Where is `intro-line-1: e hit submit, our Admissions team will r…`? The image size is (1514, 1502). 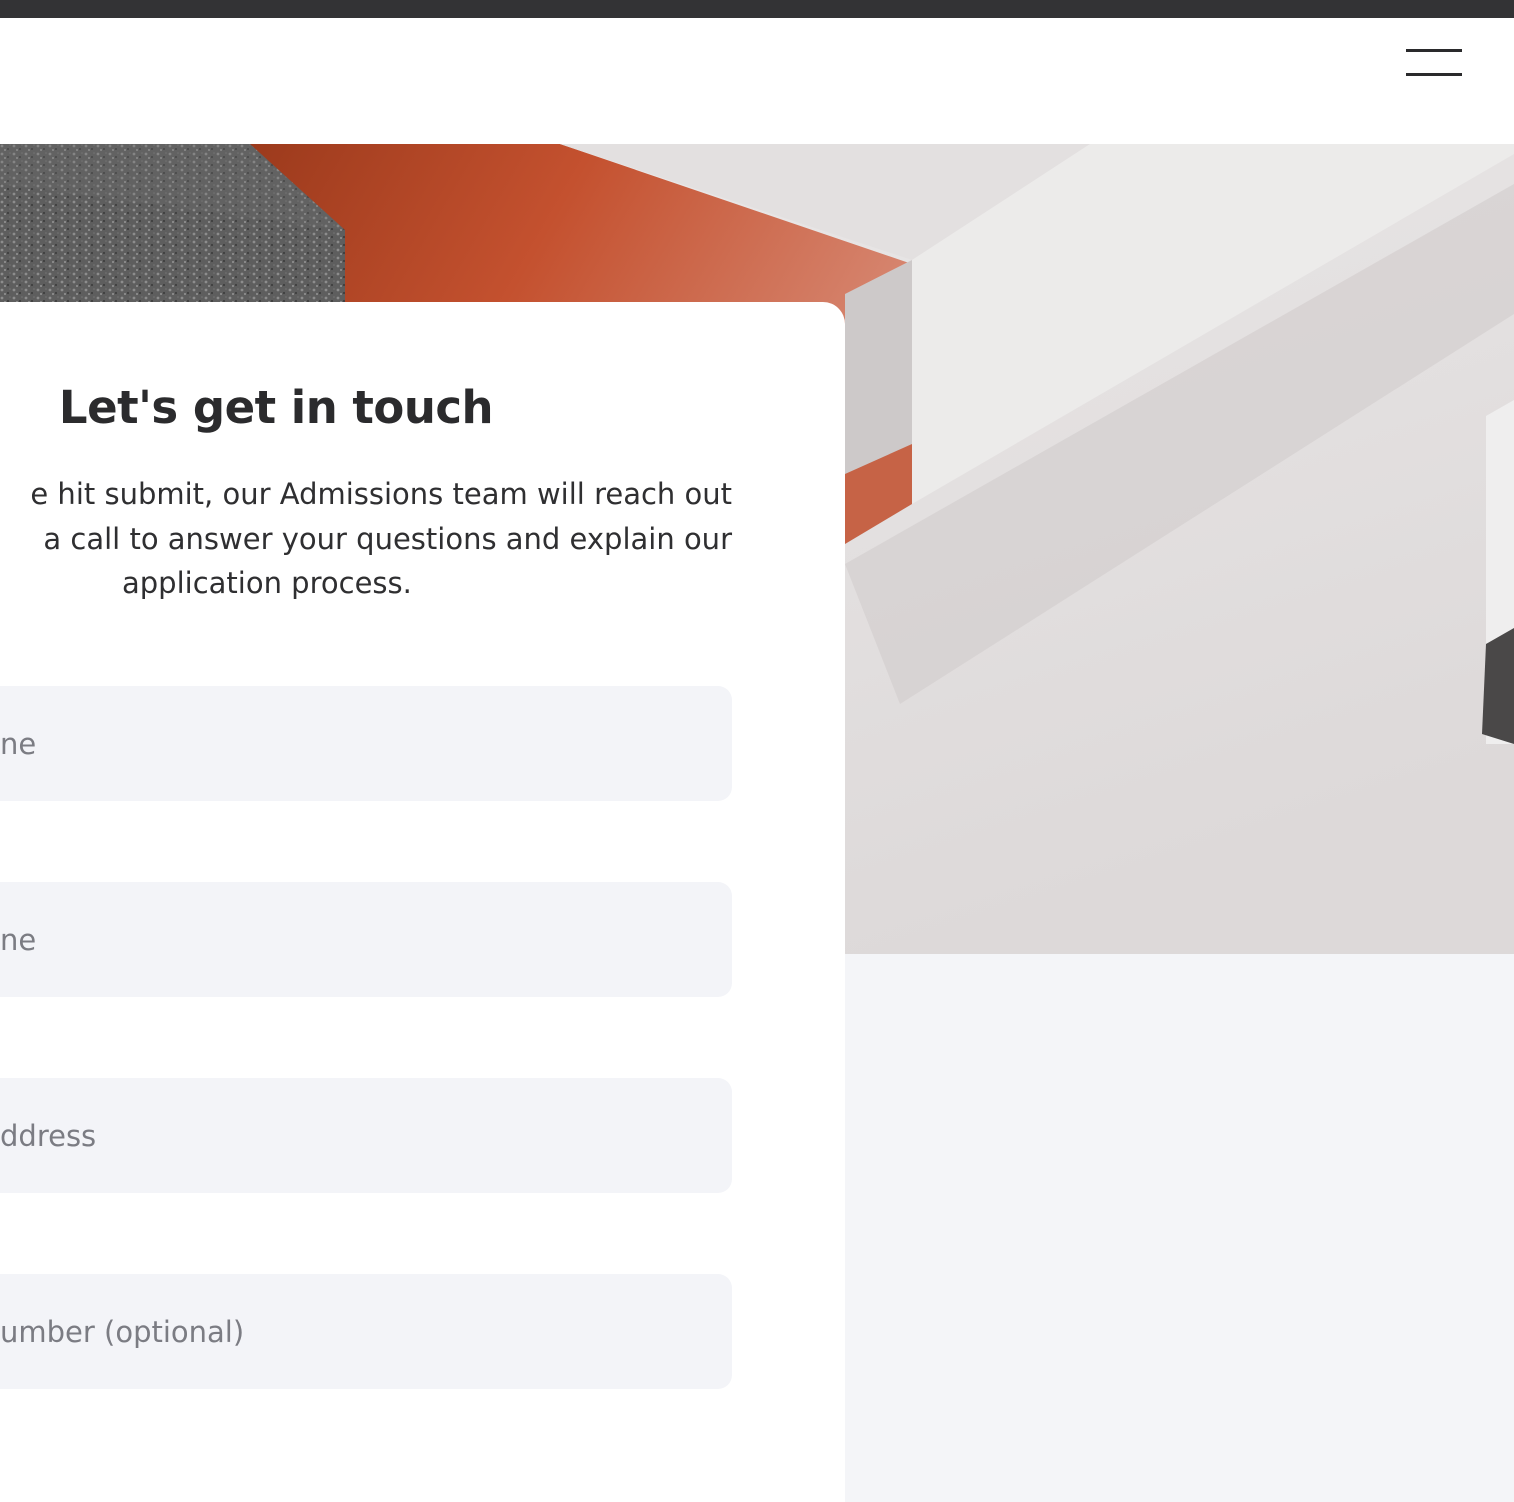
intro-line-1: e hit submit, our Admissions team will r… is located at coordinates (381, 494).